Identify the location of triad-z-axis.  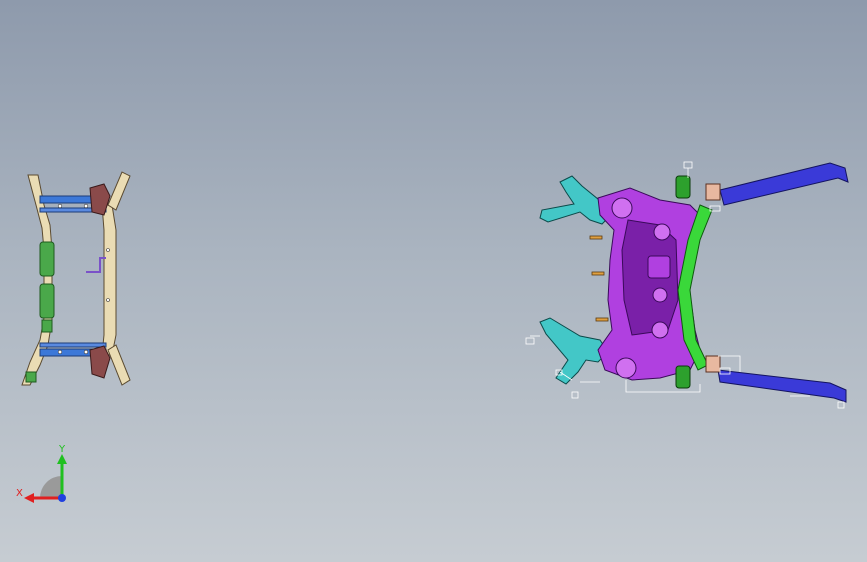
(62, 498).